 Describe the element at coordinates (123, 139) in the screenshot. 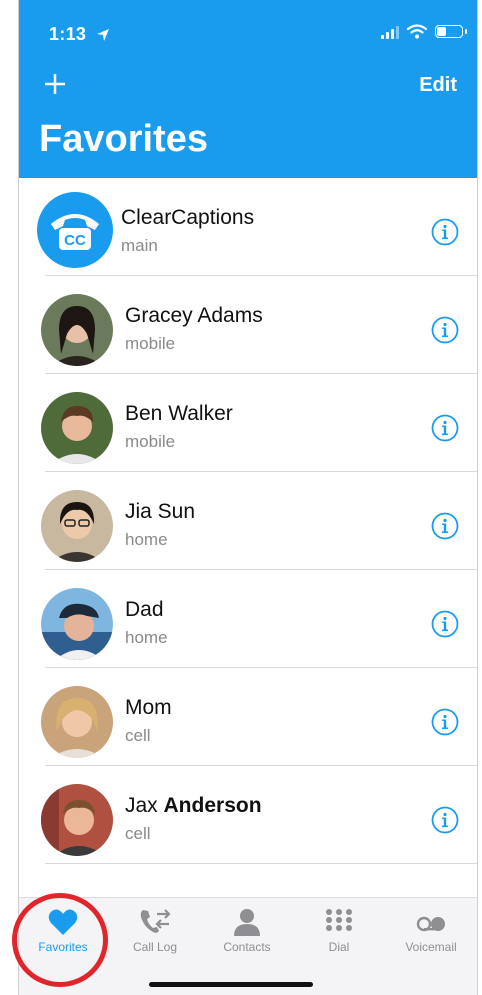

I see `page-title: Favorites` at that location.